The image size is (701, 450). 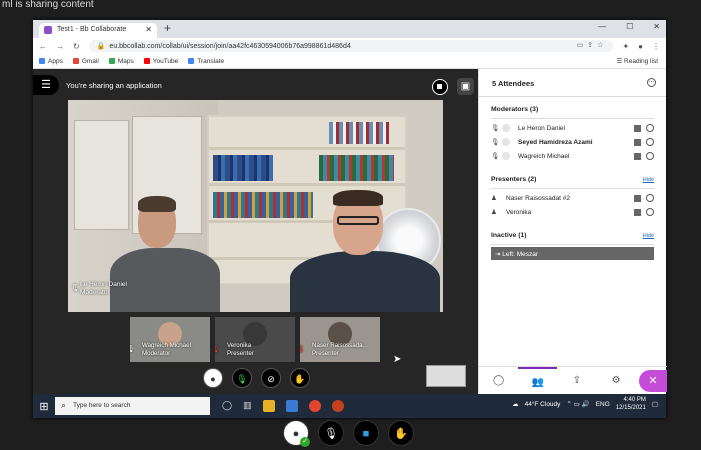 What do you see at coordinates (602, 26) in the screenshot?
I see `minimize-button: —` at bounding box center [602, 26].